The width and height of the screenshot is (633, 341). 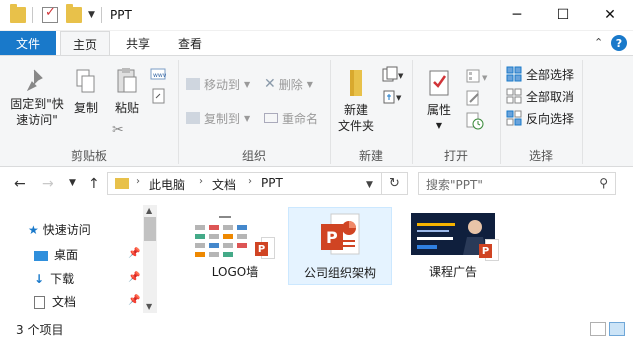 I want to click on new-folder-button: 新建 文件夹, so click(x=356, y=101).